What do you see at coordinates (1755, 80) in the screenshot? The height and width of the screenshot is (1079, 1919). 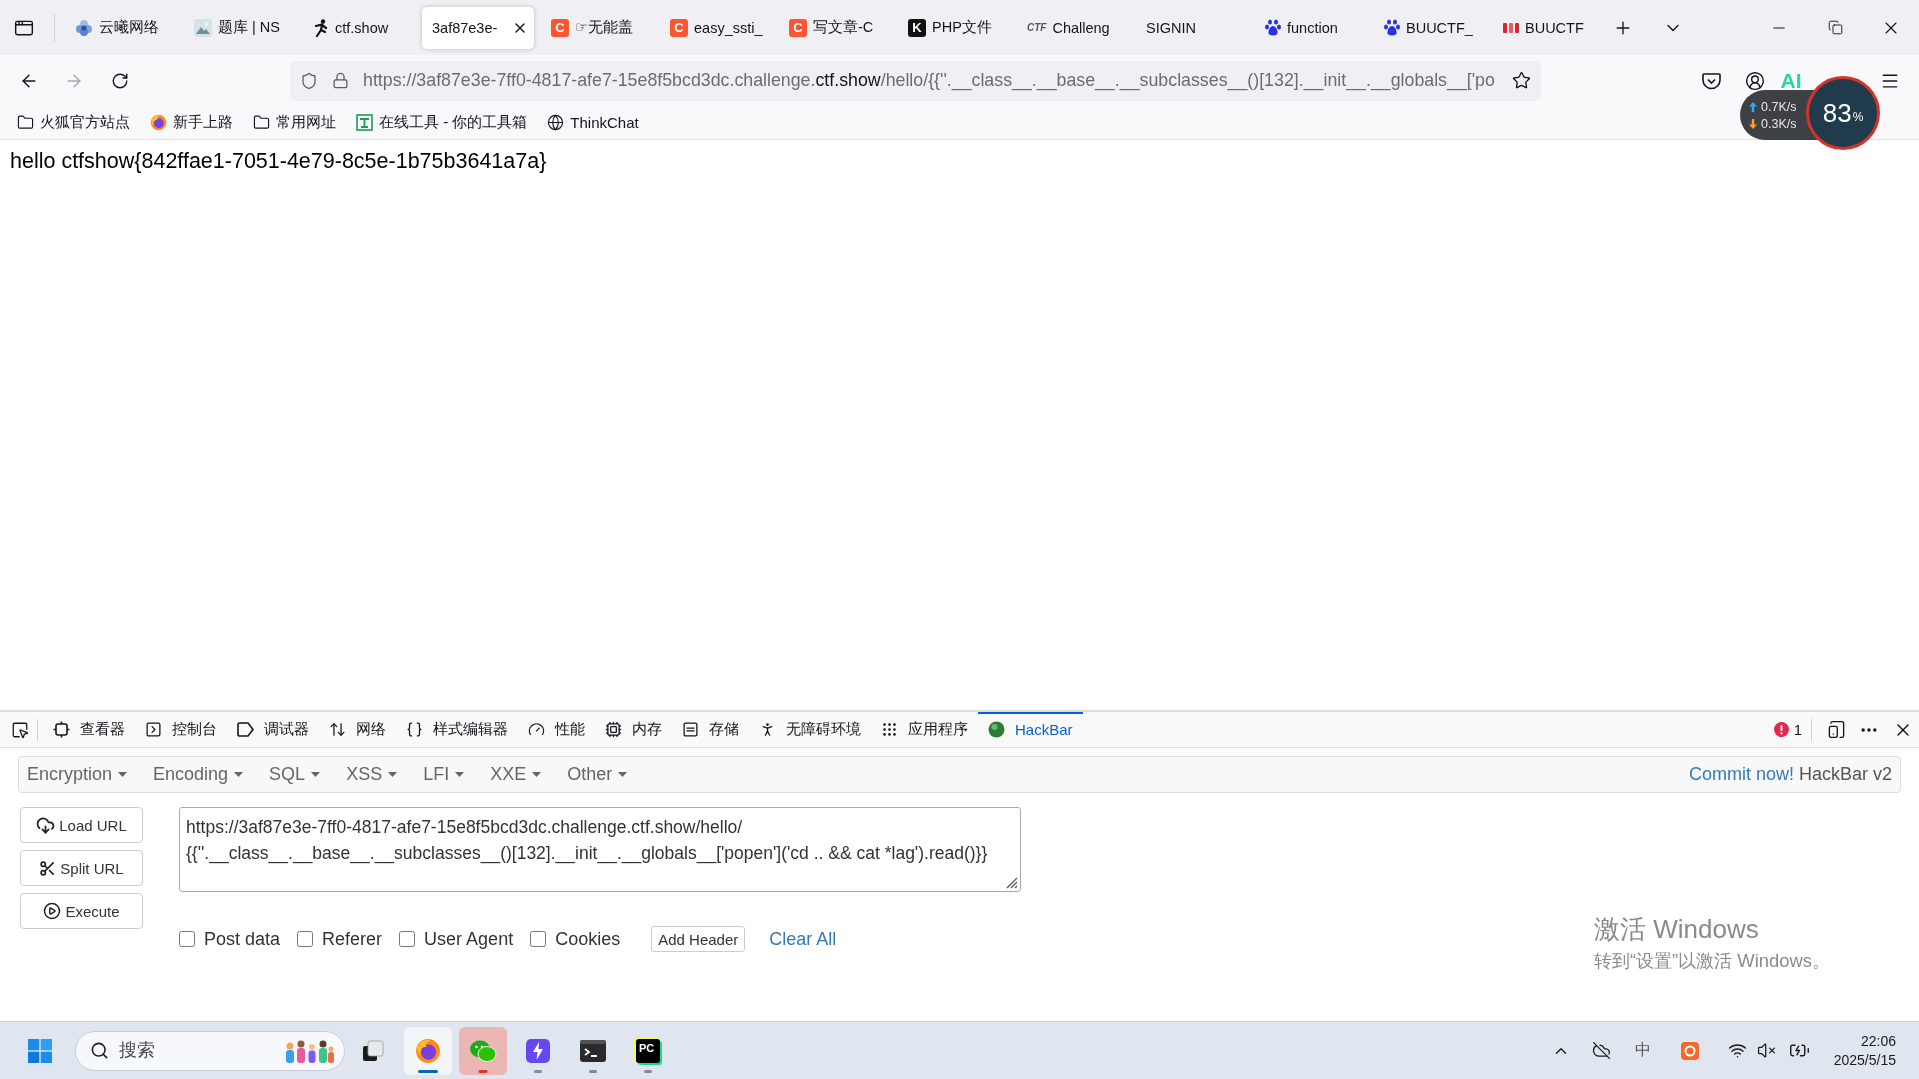 I see `account-icon` at bounding box center [1755, 80].